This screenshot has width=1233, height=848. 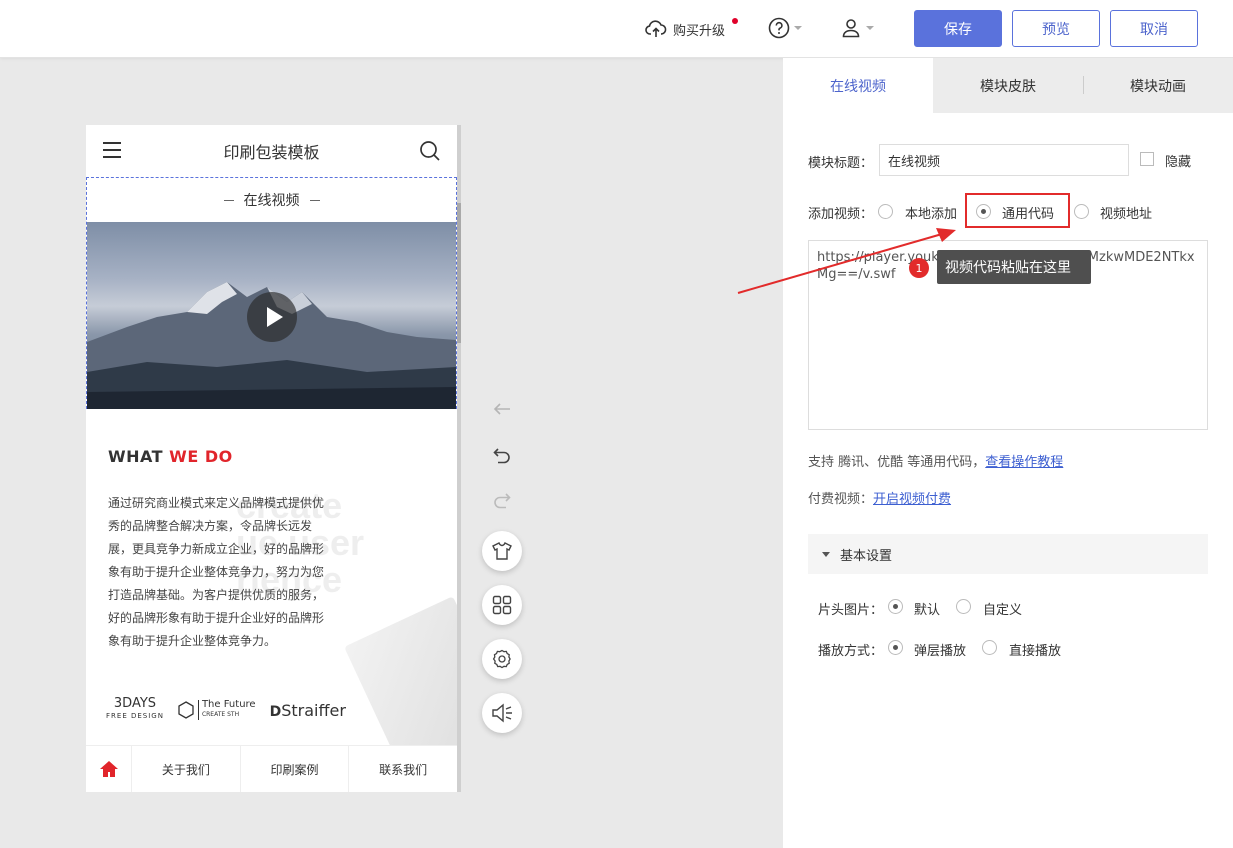 I want to click on logo-3days-sub: FREE DESIGN, so click(x=135, y=716).